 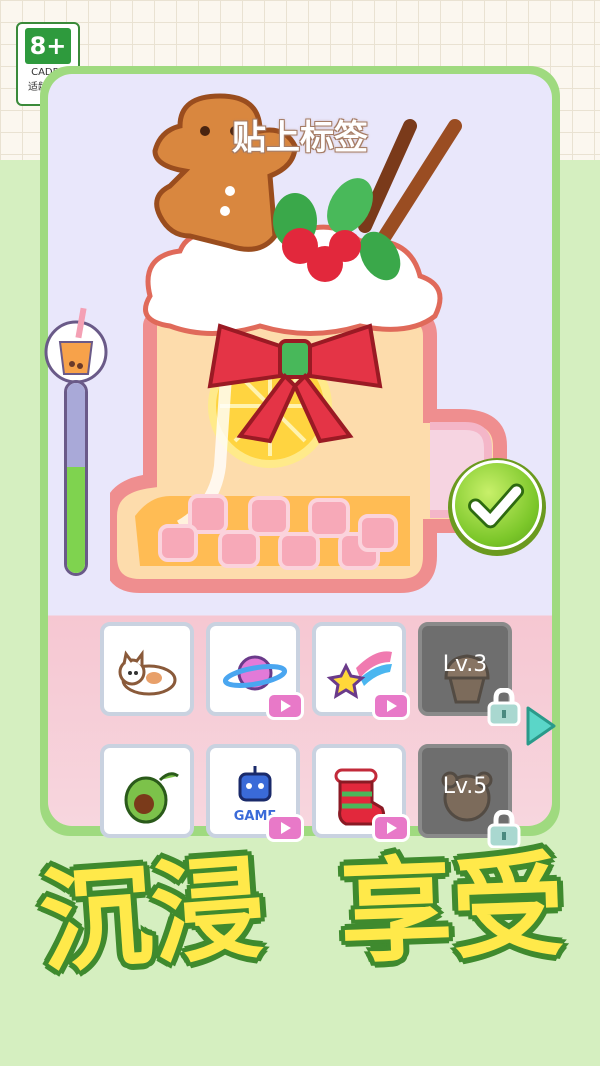 I want to click on sticker-tile-avocado, so click(x=147, y=791).